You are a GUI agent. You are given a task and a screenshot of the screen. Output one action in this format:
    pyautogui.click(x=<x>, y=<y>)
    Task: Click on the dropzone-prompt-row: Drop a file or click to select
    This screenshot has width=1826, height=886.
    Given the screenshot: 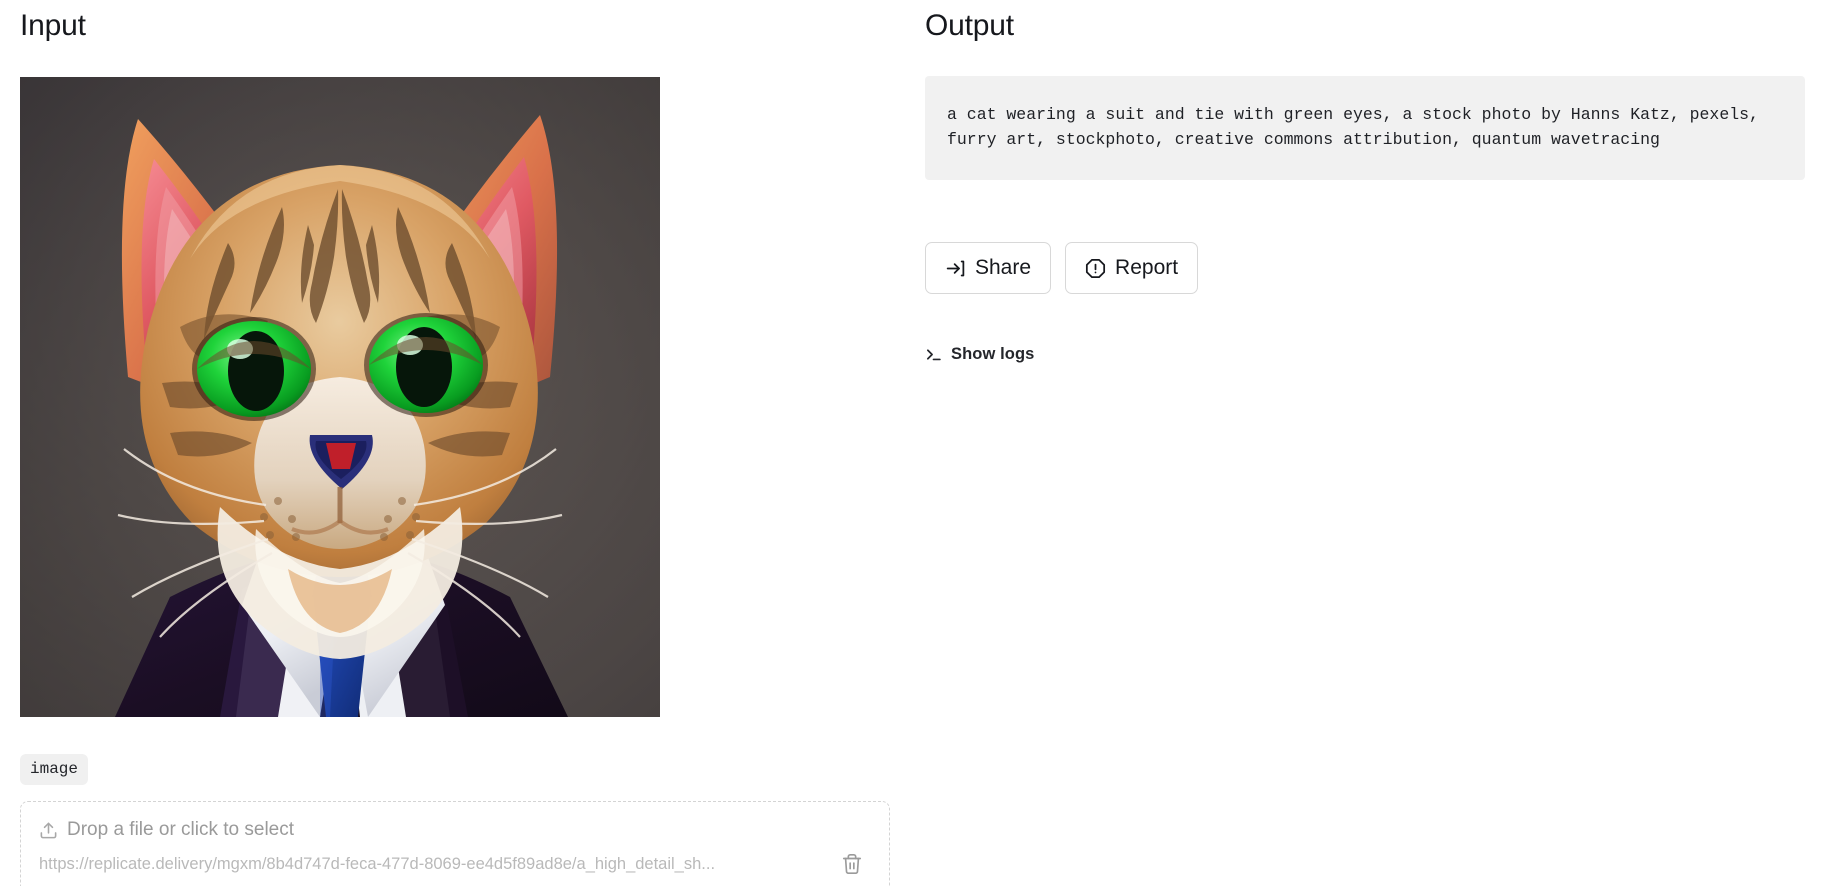 What is the action you would take?
    pyautogui.click(x=455, y=830)
    